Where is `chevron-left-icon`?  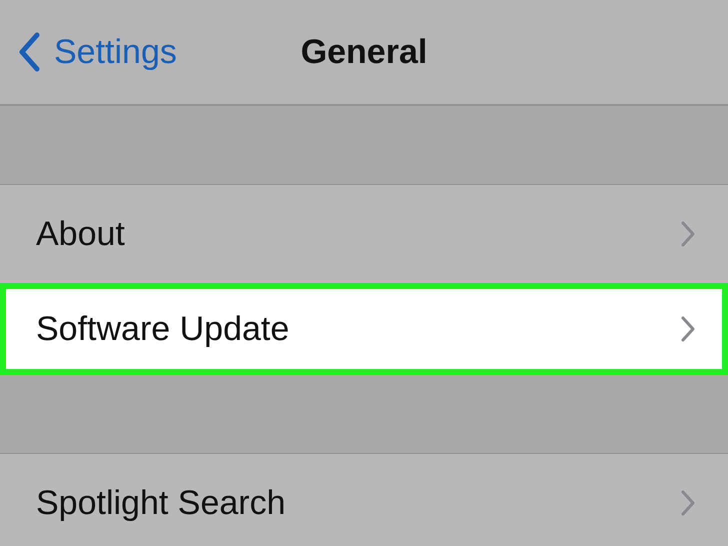 chevron-left-icon is located at coordinates (29, 52).